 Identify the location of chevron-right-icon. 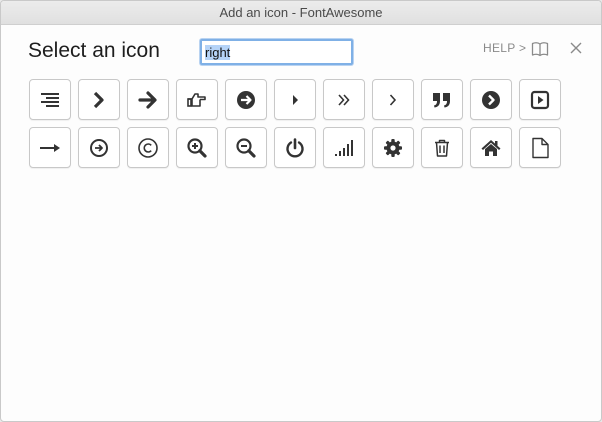
(98, 99).